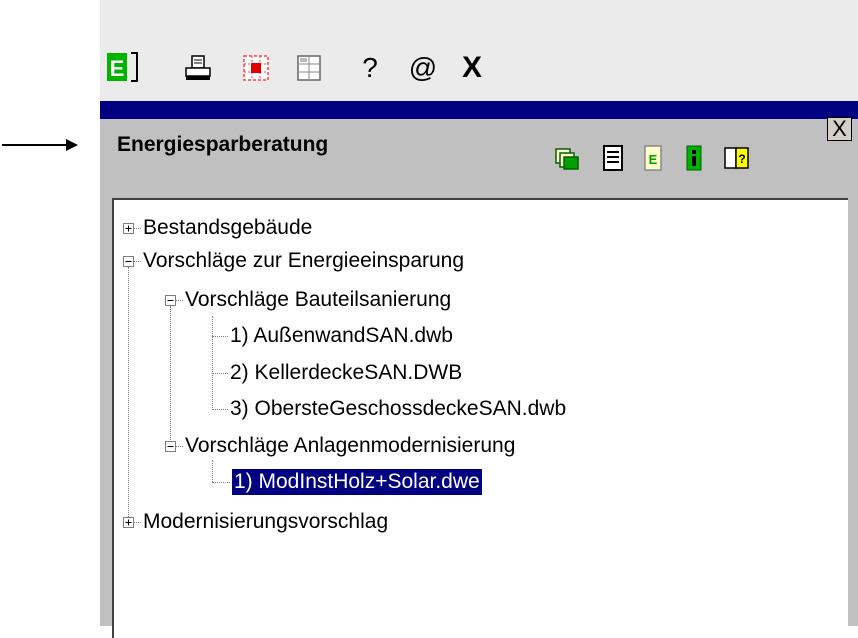 This screenshot has height=638, width=858. What do you see at coordinates (567, 158) in the screenshot?
I see `copy-icon` at bounding box center [567, 158].